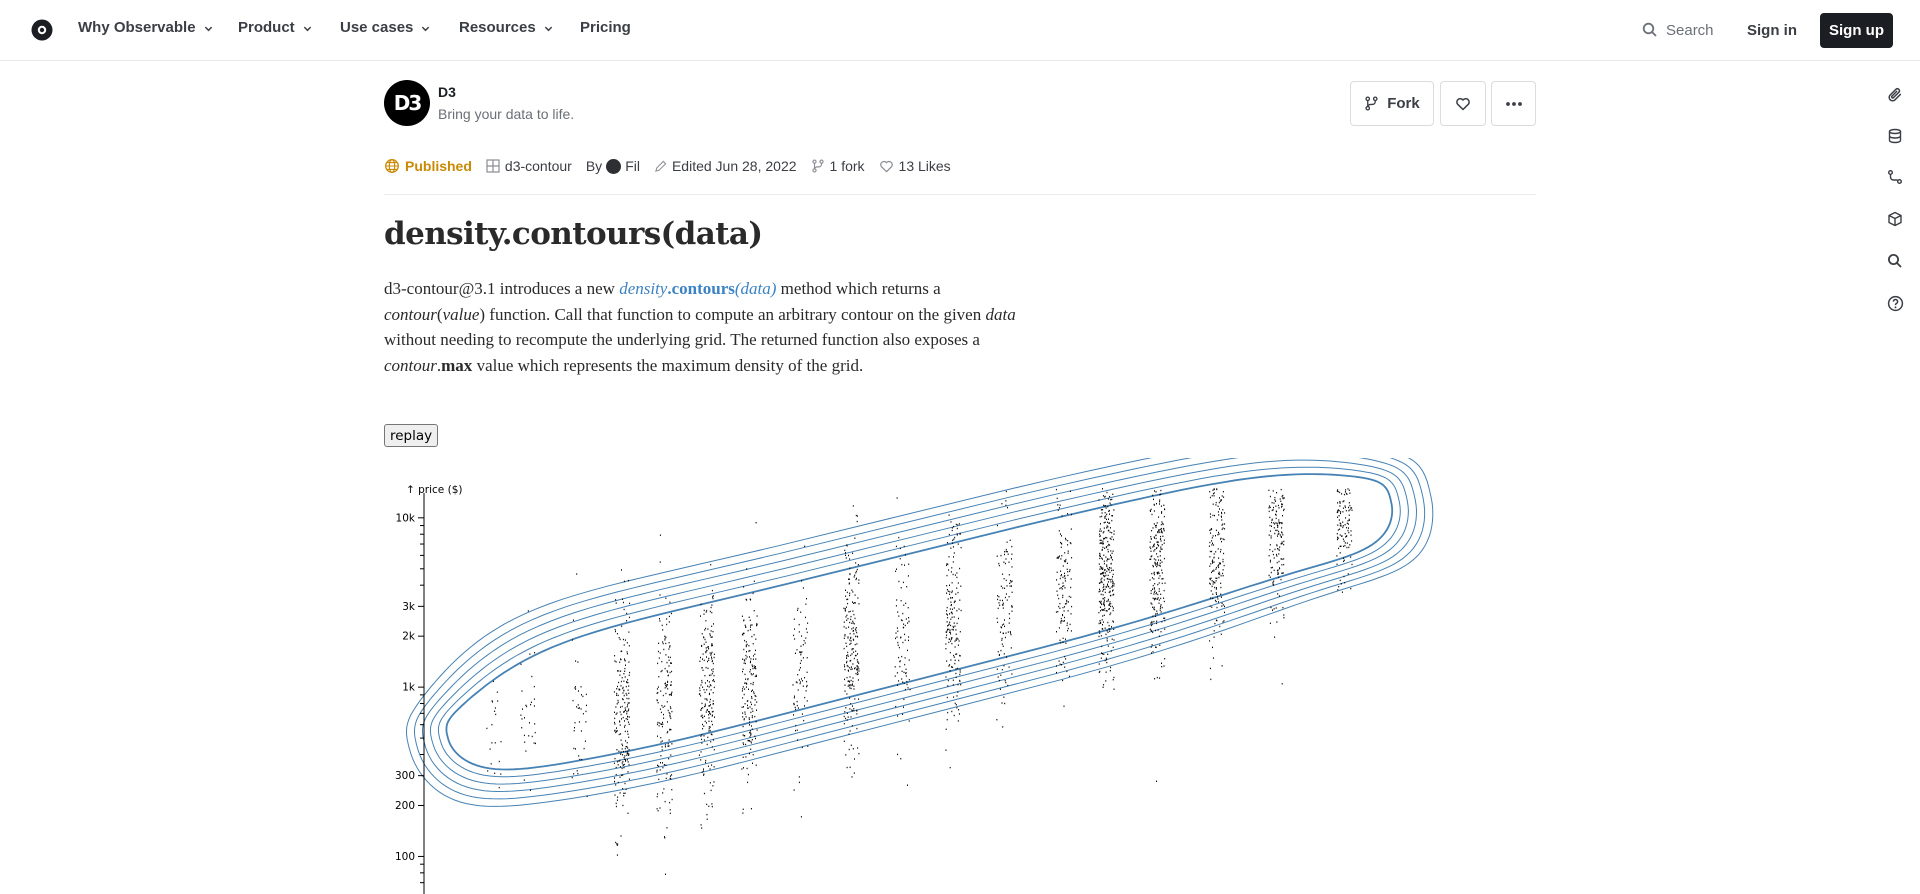 This screenshot has width=1920, height=894. I want to click on edited-date: Edited Jun 28, 2022, so click(725, 166).